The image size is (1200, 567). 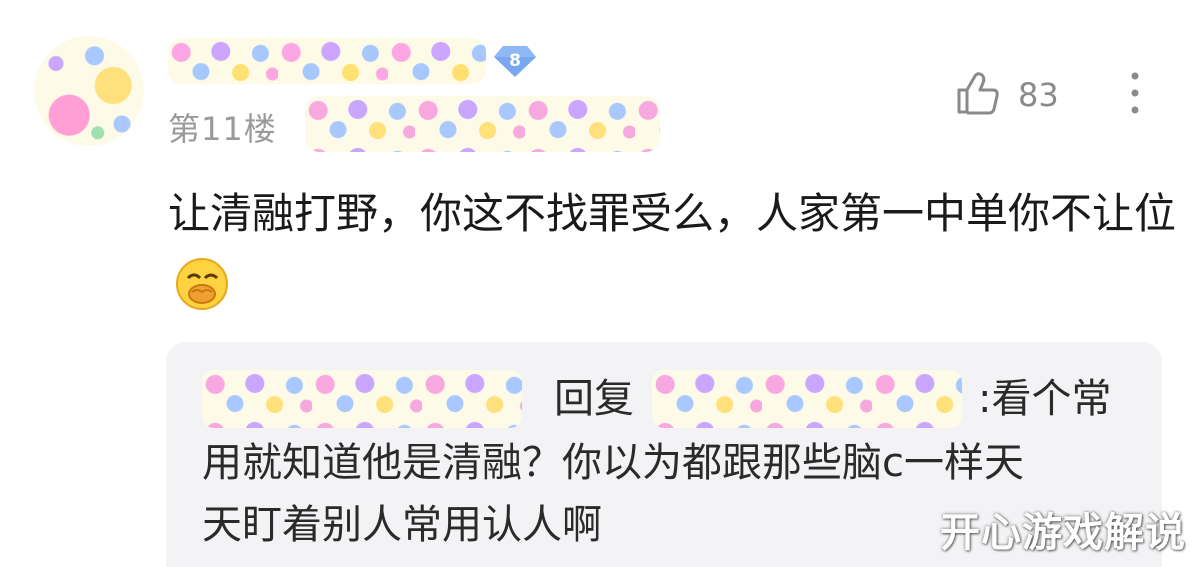 I want to click on like-count: 83, so click(x=1038, y=95).